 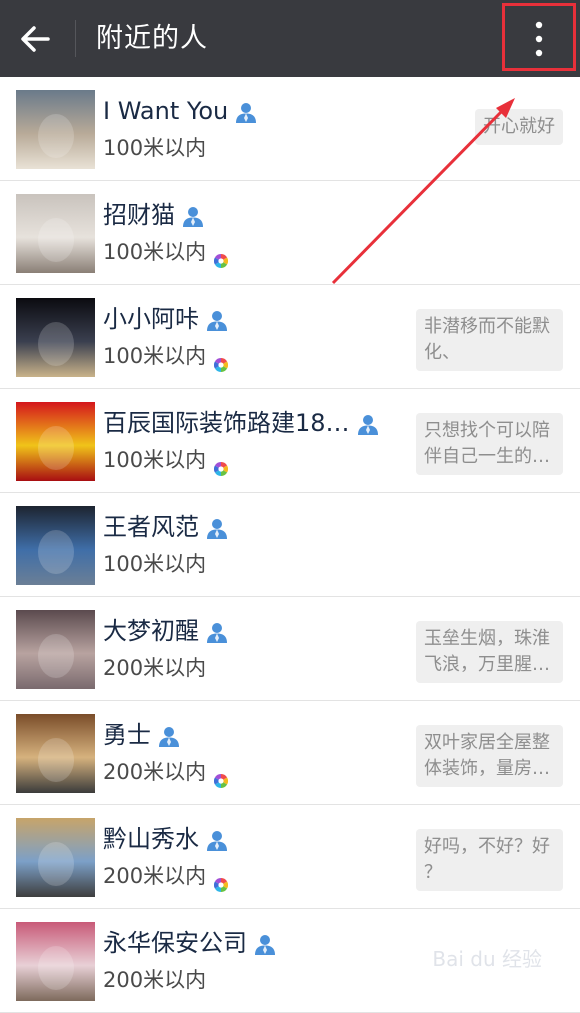 I want to click on person-name: 大梦初醒, so click(x=166, y=631).